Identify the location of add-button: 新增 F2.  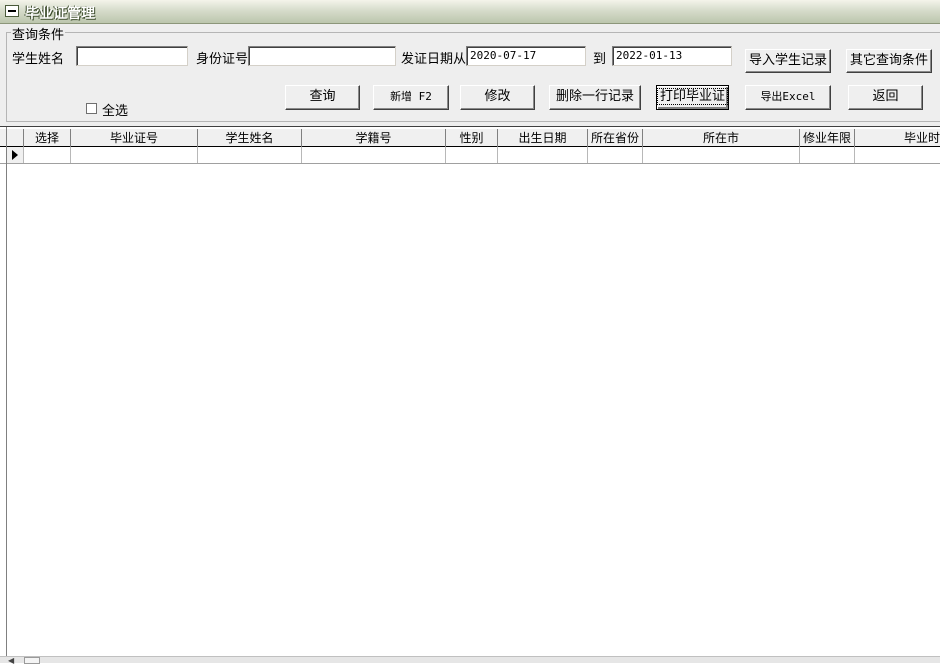
(411, 97).